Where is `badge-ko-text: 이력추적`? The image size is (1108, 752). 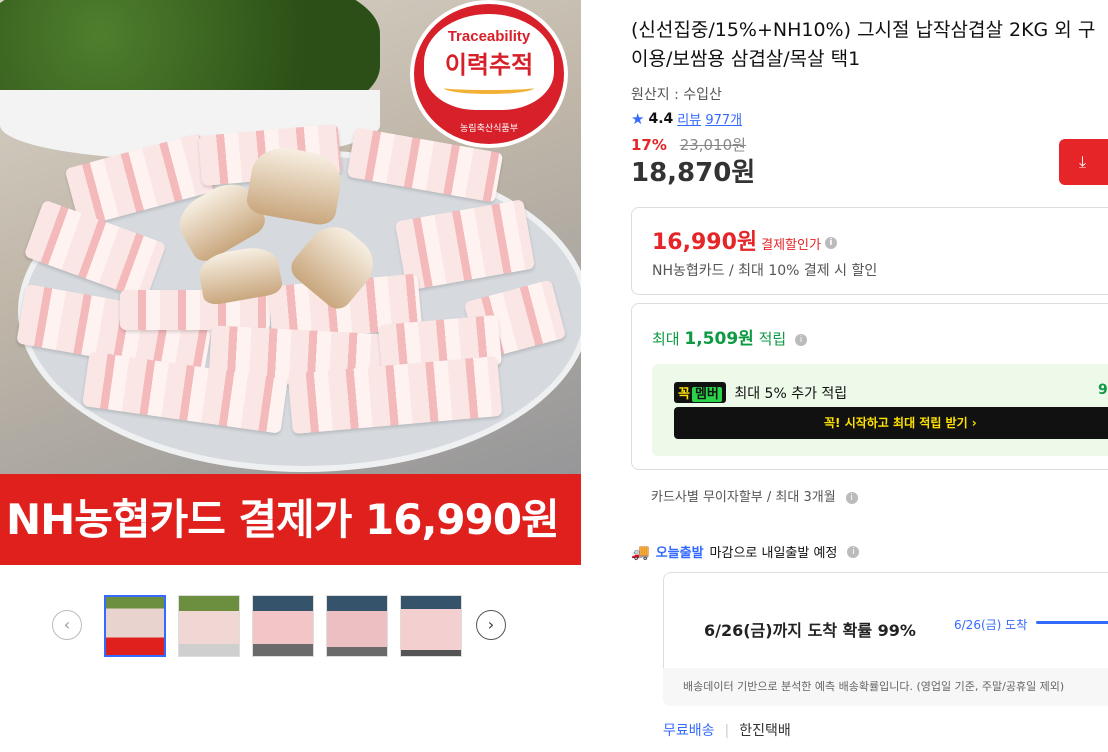
badge-ko-text: 이력추적 is located at coordinates (489, 65).